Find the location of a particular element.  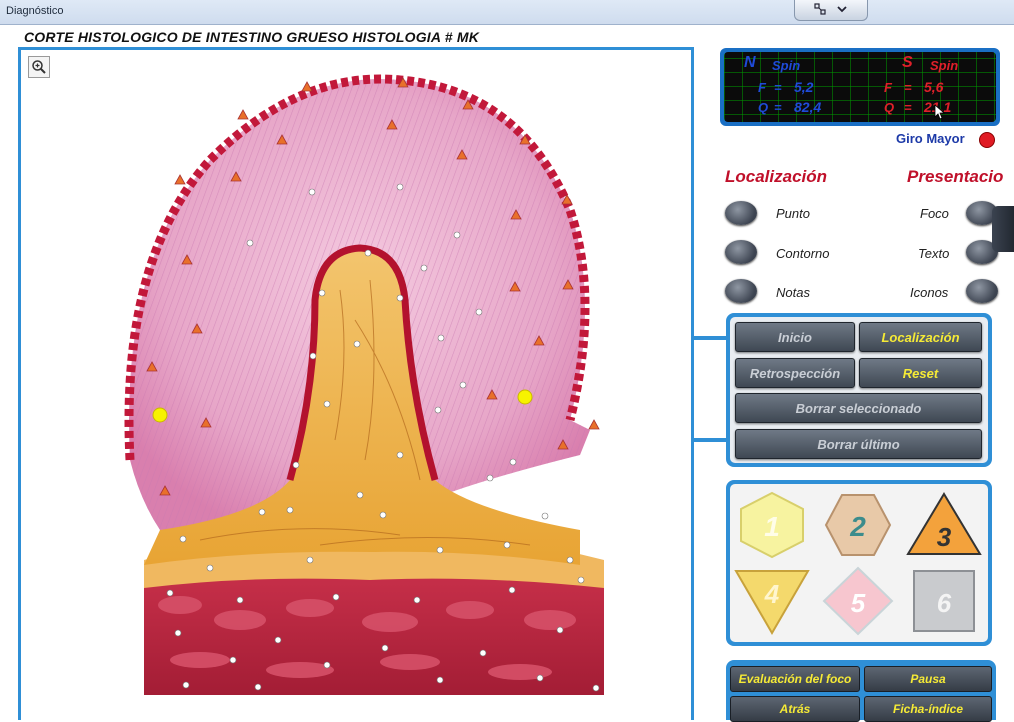

notas-label: Notas is located at coordinates (793, 292).